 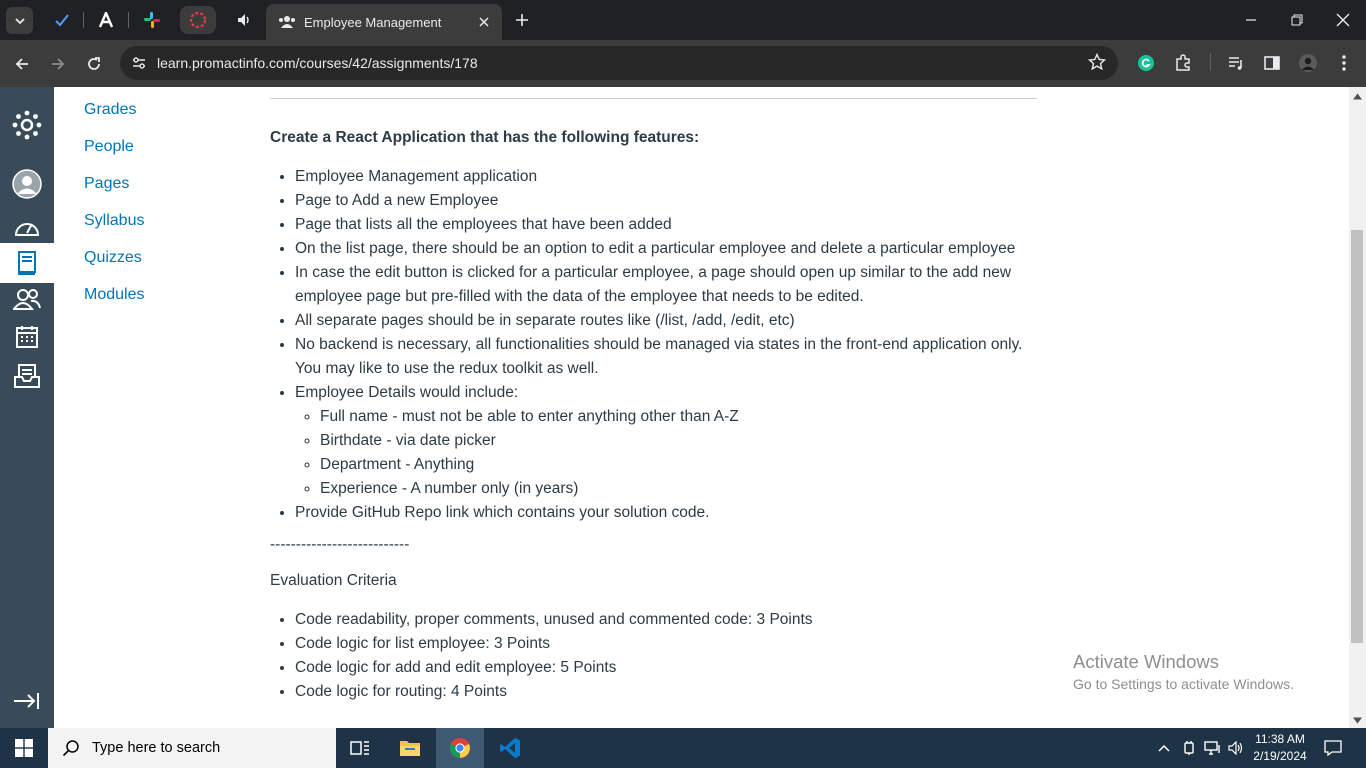 I want to click on page-scrollbar, so click(x=1357, y=407).